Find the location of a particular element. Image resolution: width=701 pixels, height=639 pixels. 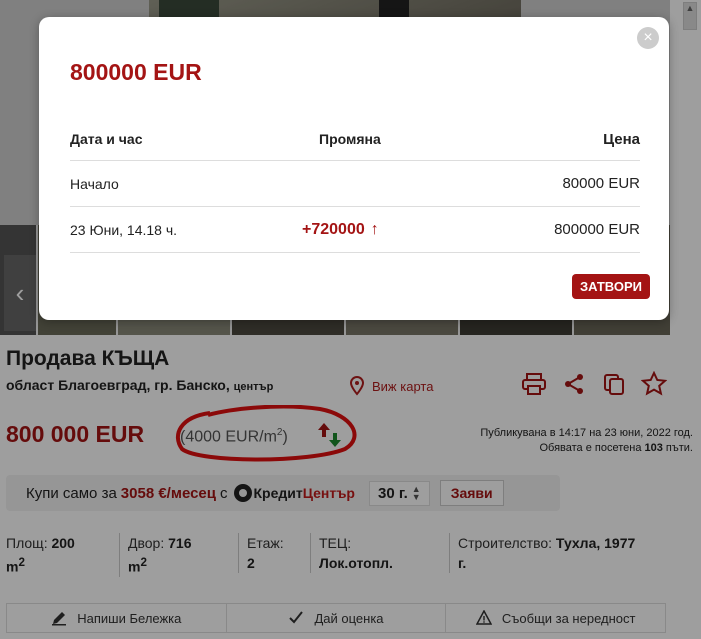

column-header-date: Дата и час is located at coordinates (106, 139).